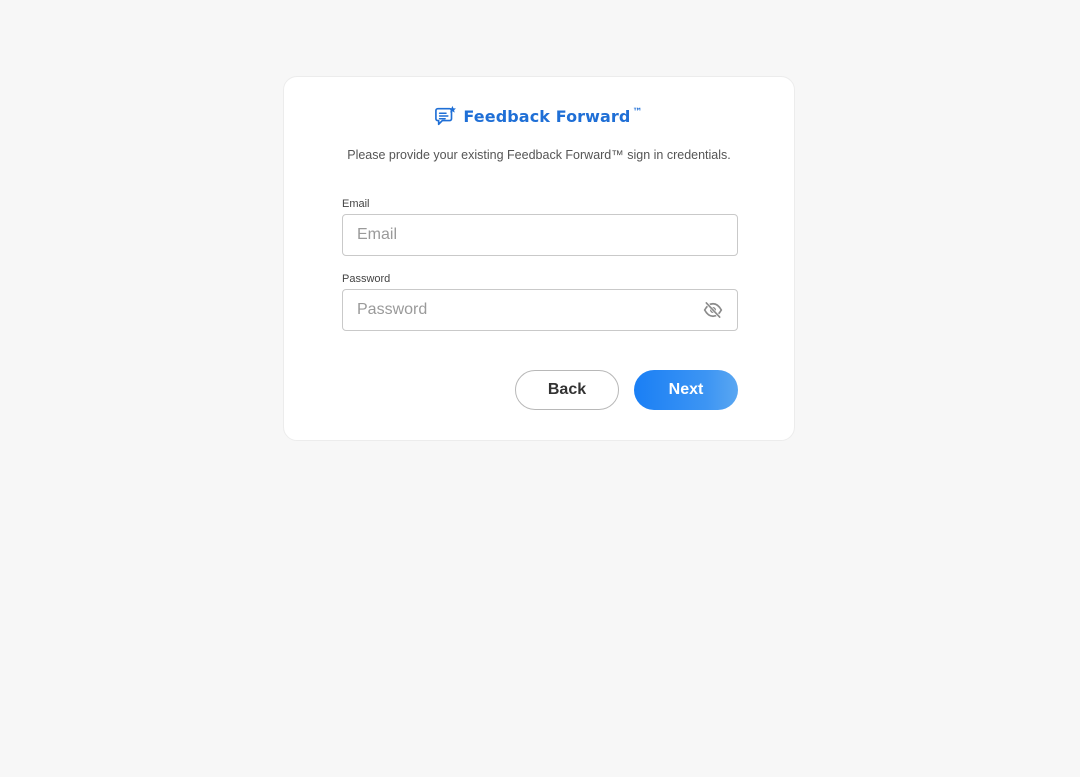 This screenshot has width=1080, height=777. Describe the element at coordinates (637, 113) in the screenshot. I see `trademark-symbol: ™` at that location.